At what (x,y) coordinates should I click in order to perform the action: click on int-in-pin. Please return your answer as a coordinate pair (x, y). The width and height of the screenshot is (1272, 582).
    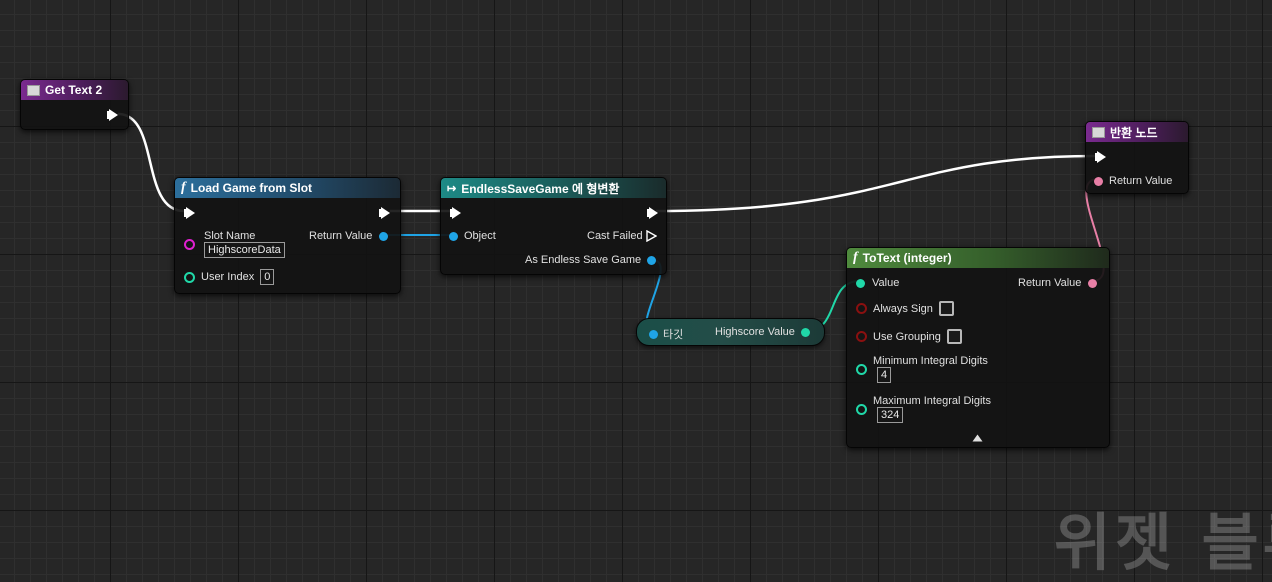
    Looking at the image, I should click on (860, 283).